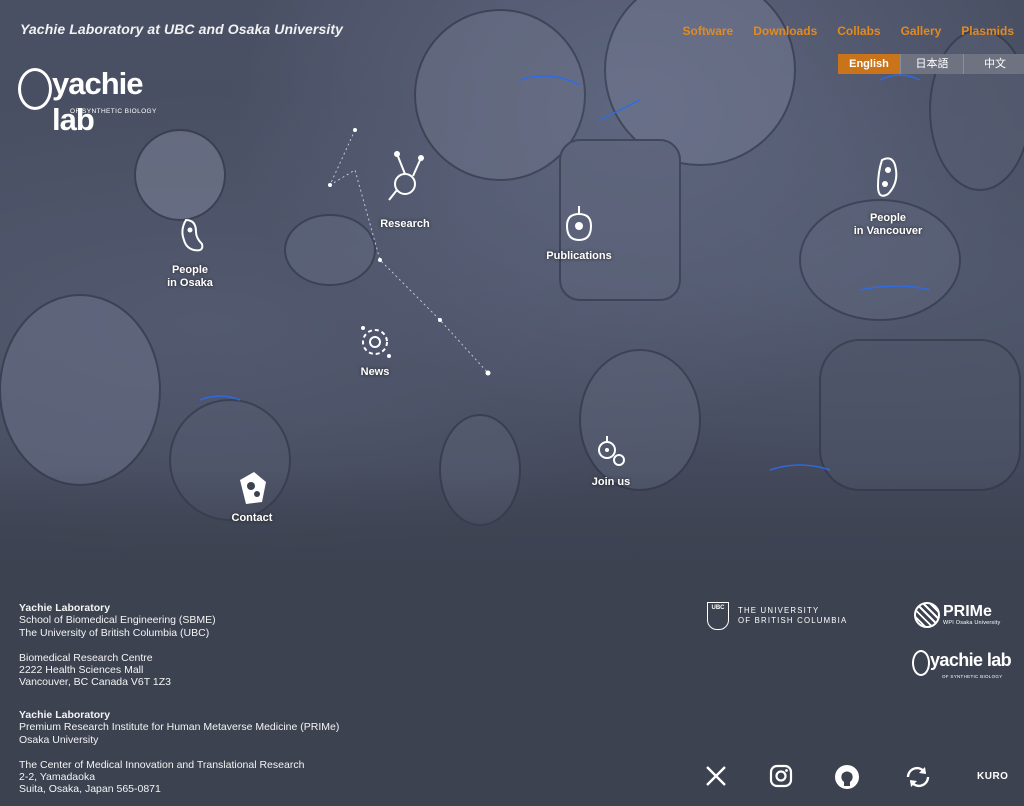 This screenshot has width=1024, height=806. Describe the element at coordinates (376, 342) in the screenshot. I see `news-icon` at that location.